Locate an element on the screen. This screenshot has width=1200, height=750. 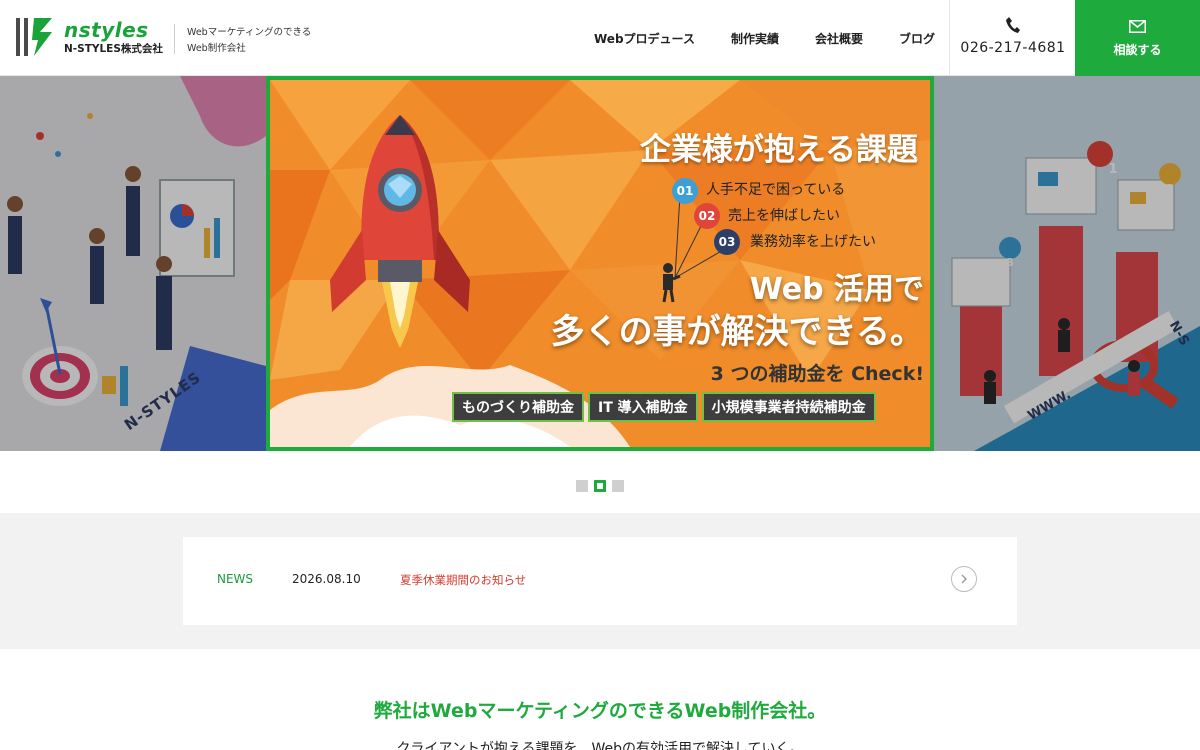
issue-text-2: 売上を伸ばしたい is located at coordinates (784, 216).